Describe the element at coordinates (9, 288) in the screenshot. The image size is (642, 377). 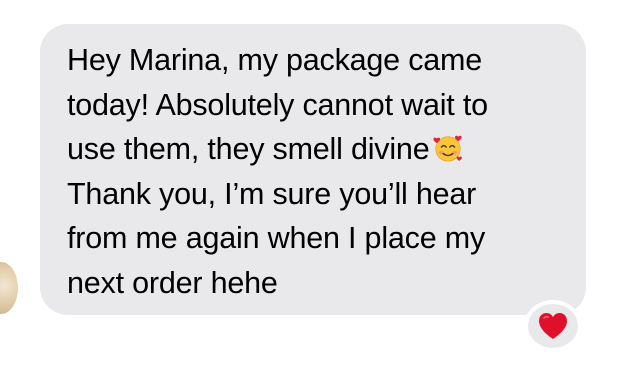
I see `avatar` at that location.